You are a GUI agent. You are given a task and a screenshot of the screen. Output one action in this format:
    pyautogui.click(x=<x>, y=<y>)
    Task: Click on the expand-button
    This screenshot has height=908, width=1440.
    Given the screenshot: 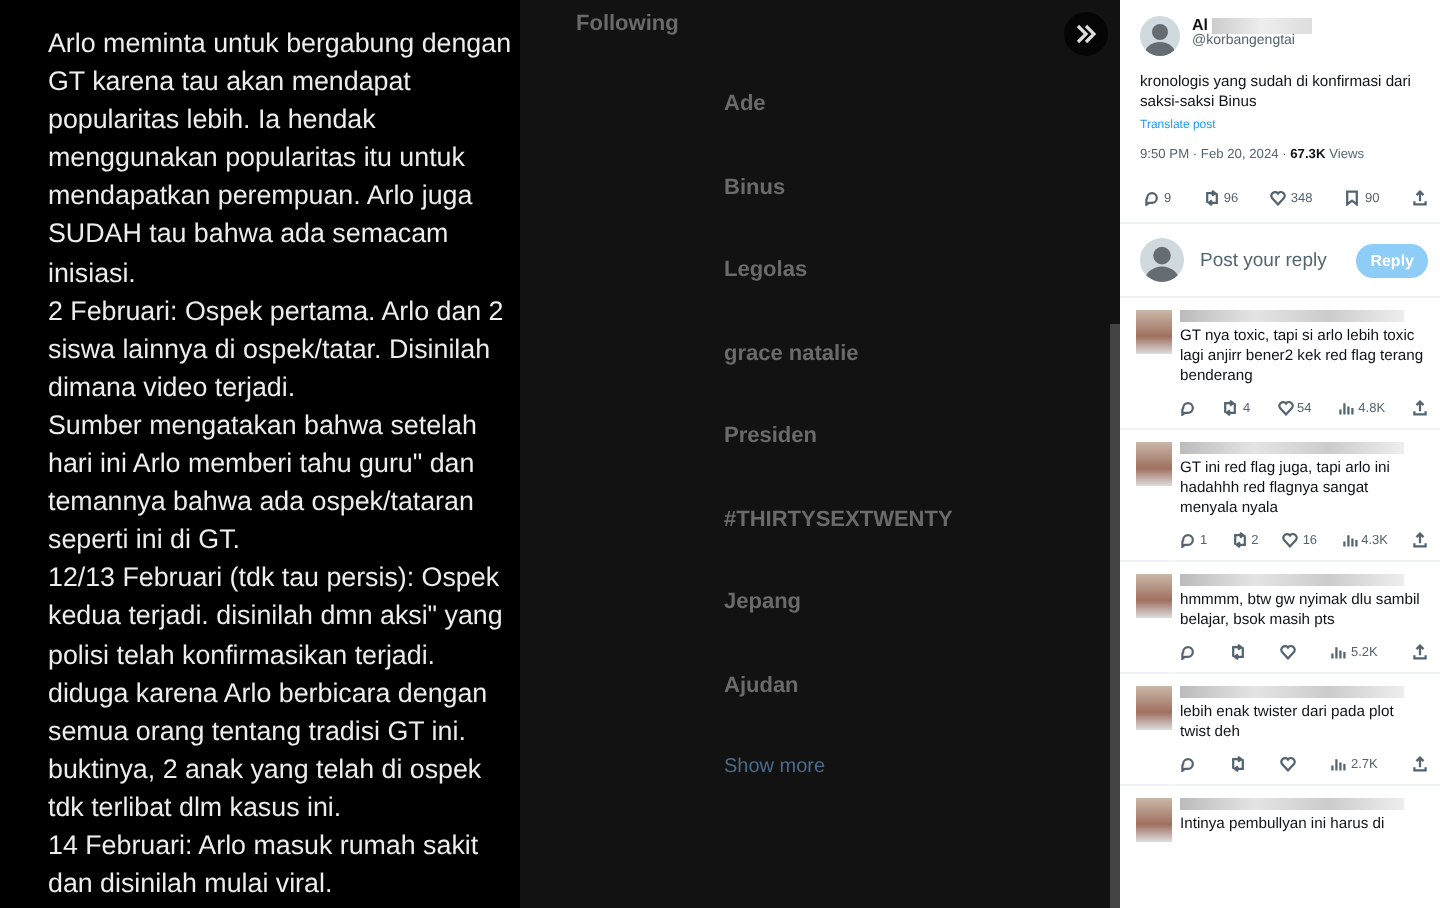 What is the action you would take?
    pyautogui.click(x=1086, y=34)
    